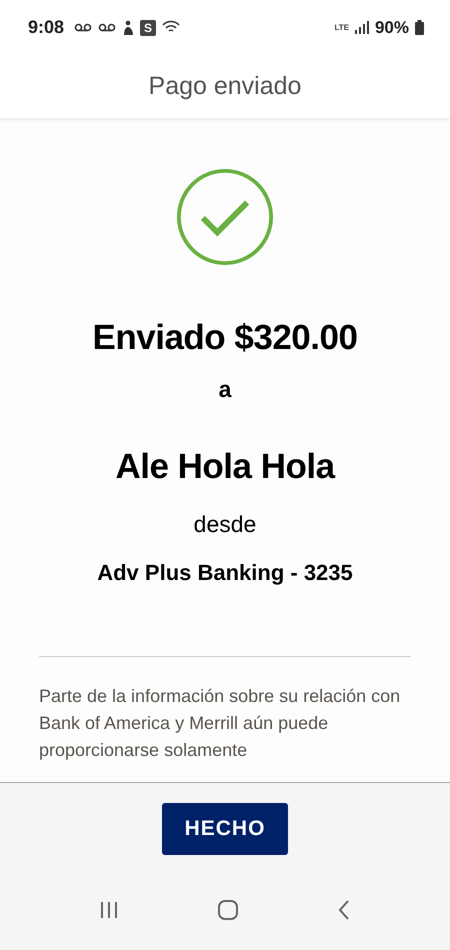  I want to click on back-icon, so click(344, 910).